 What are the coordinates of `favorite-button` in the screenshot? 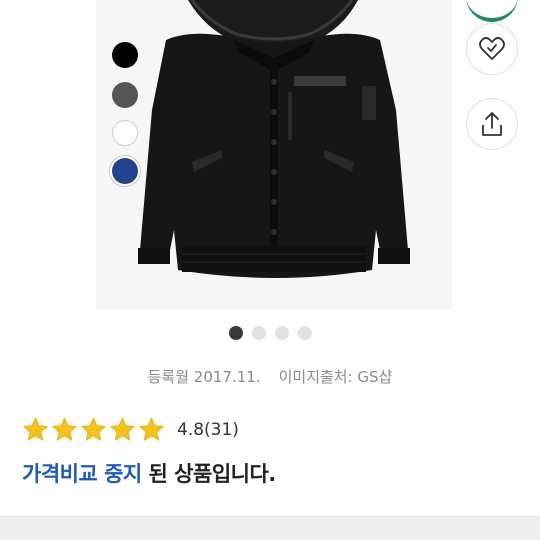 It's located at (492, 49).